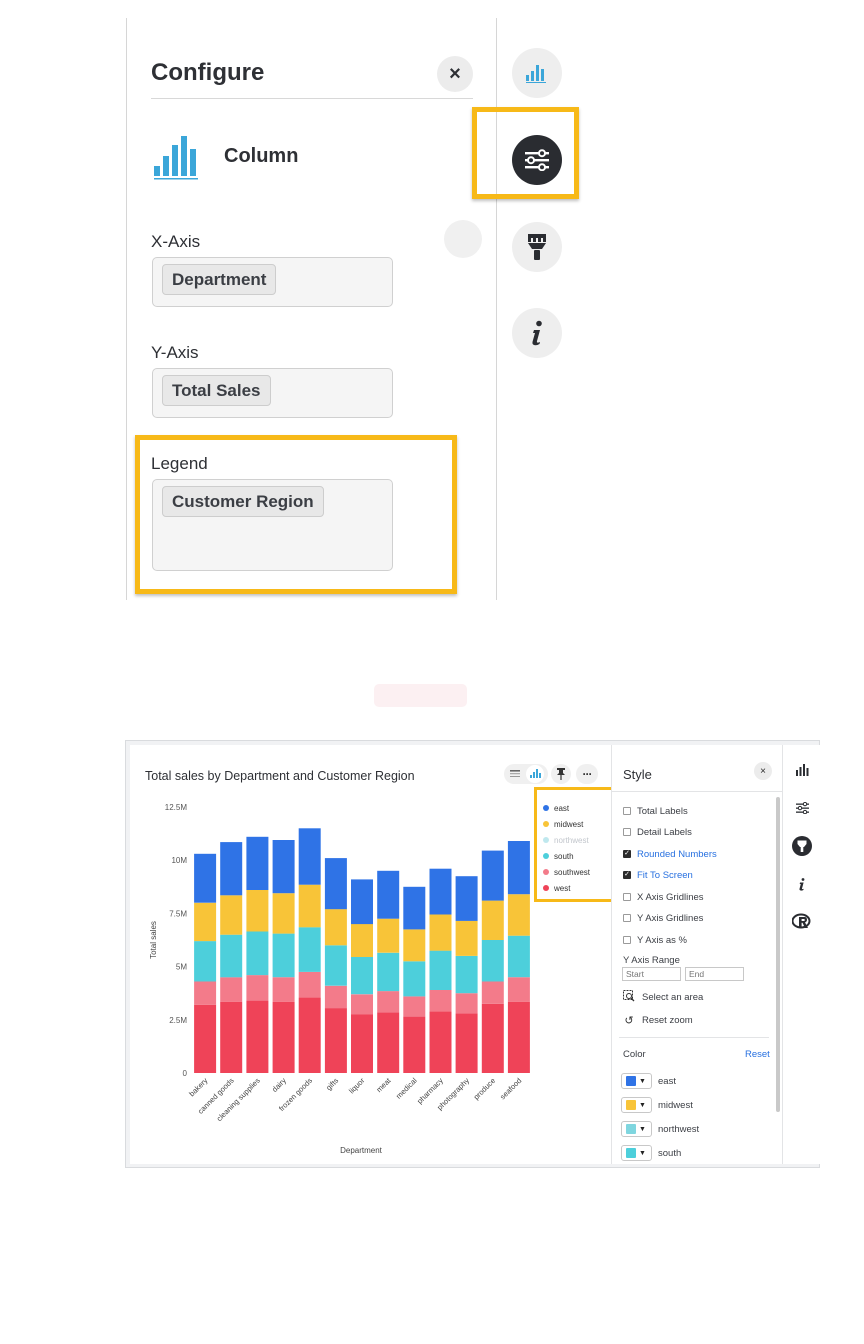 This screenshot has height=1344, width=864. Describe the element at coordinates (657, 1105) in the screenshot. I see `color-row-midwest: ▼ midwest` at that location.